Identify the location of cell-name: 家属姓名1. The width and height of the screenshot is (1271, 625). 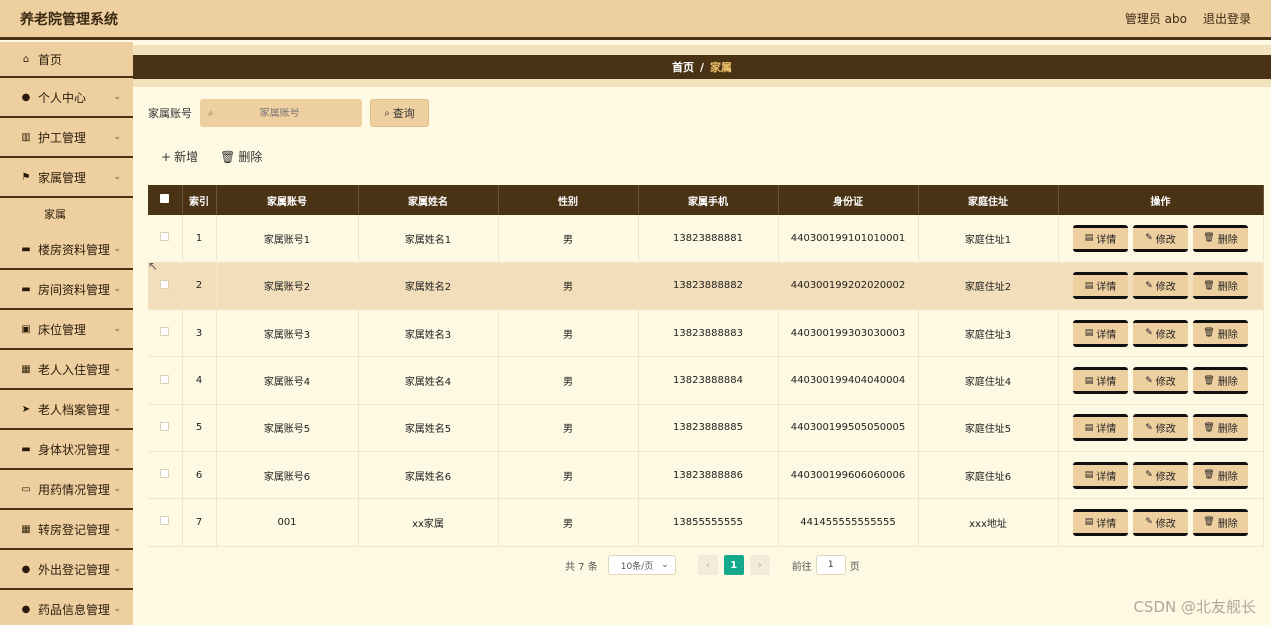
(428, 239).